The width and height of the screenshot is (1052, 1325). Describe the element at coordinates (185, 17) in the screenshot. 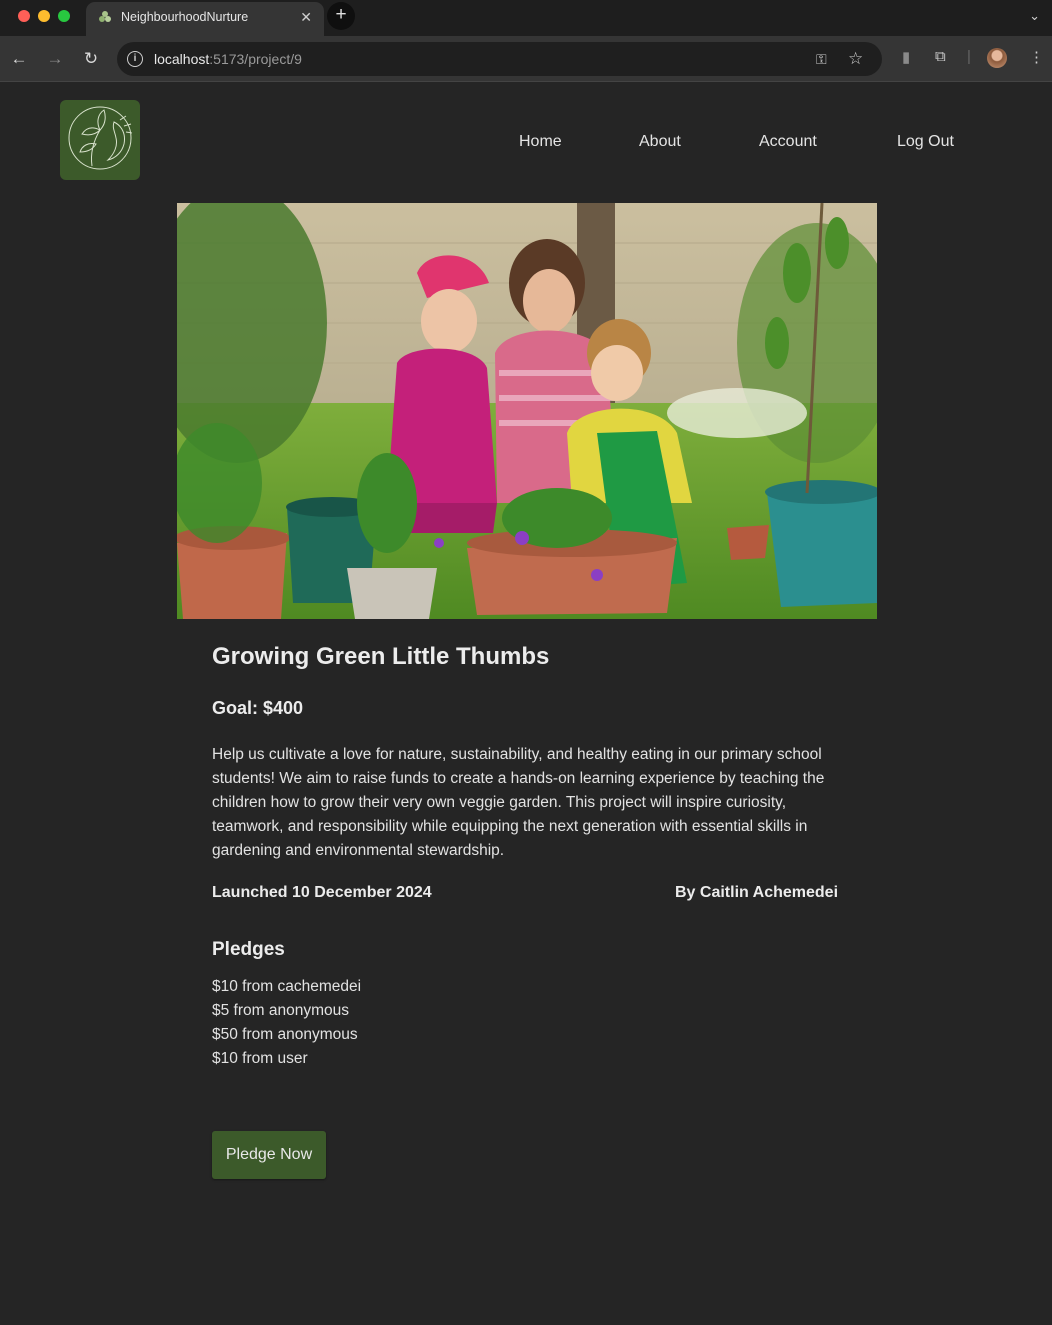

I see `tab-title: NeighbourhoodNurture` at that location.